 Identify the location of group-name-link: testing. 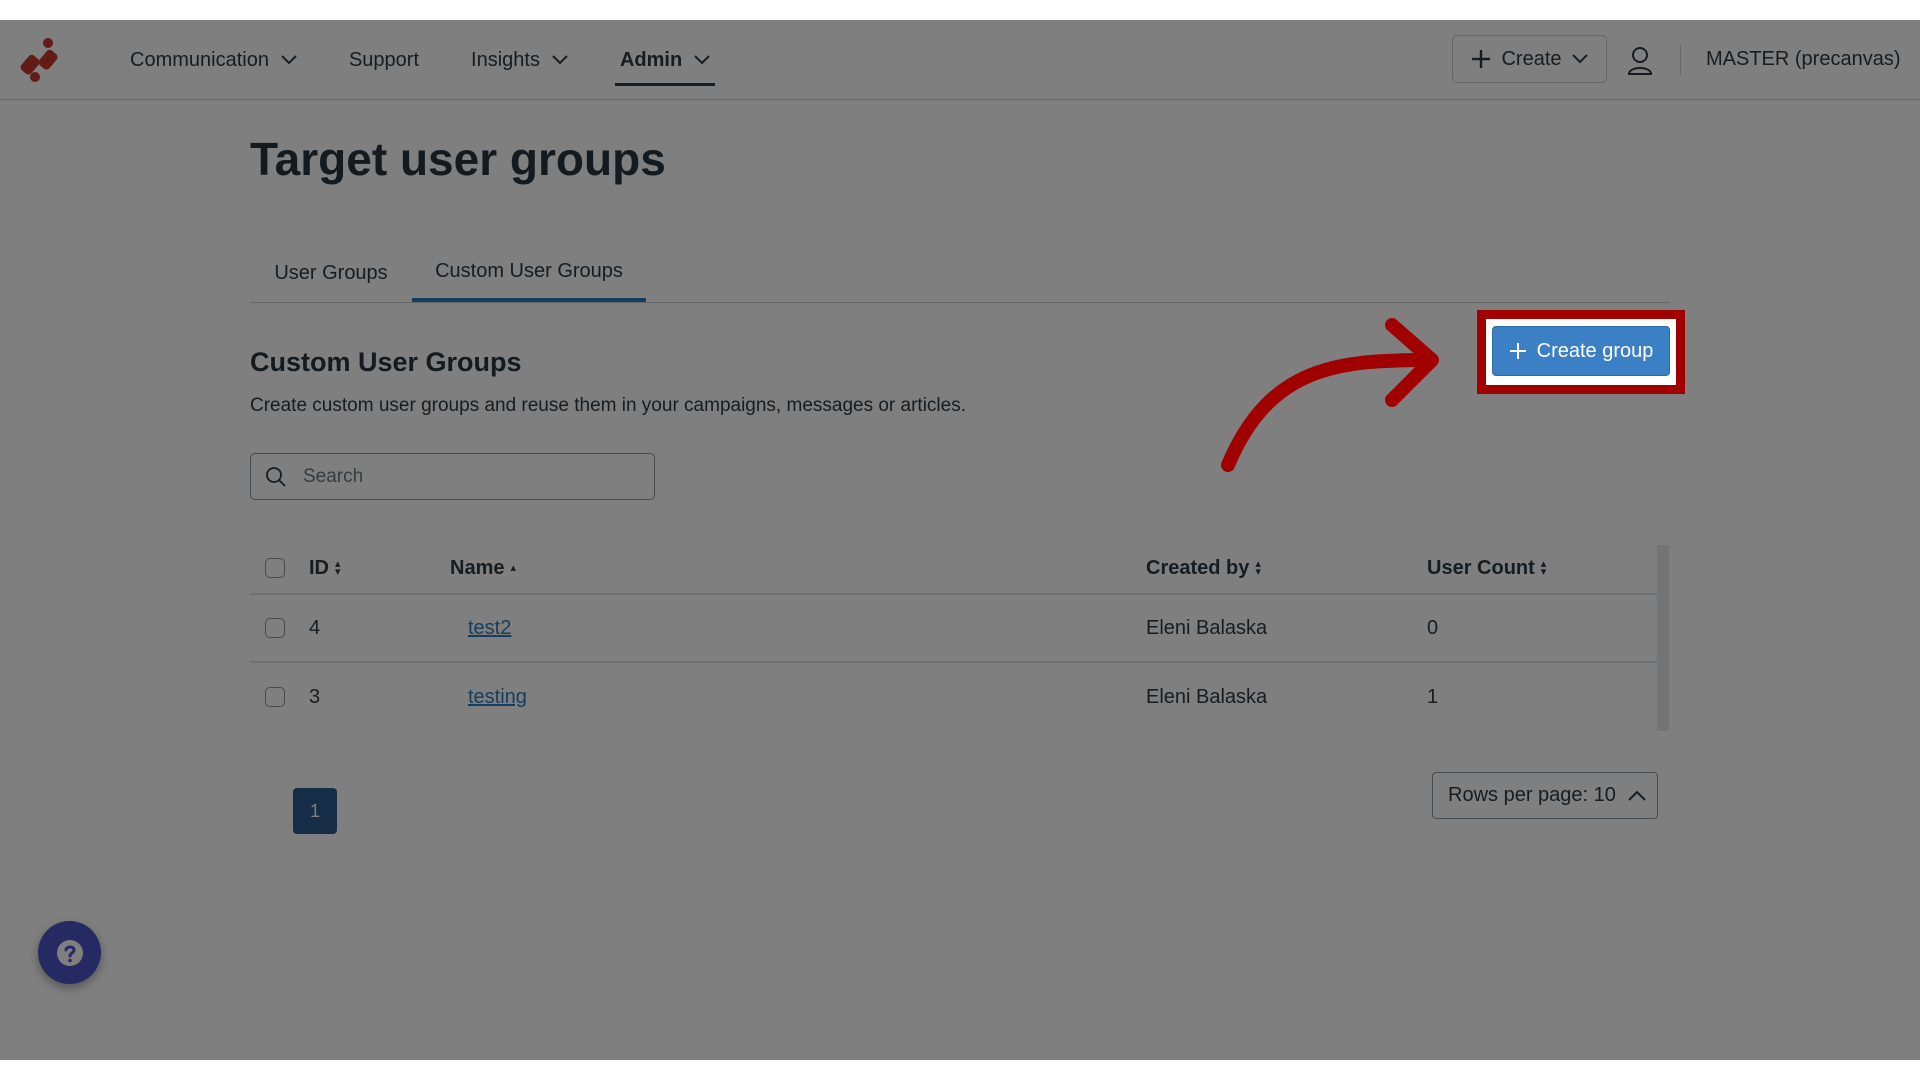
(497, 697).